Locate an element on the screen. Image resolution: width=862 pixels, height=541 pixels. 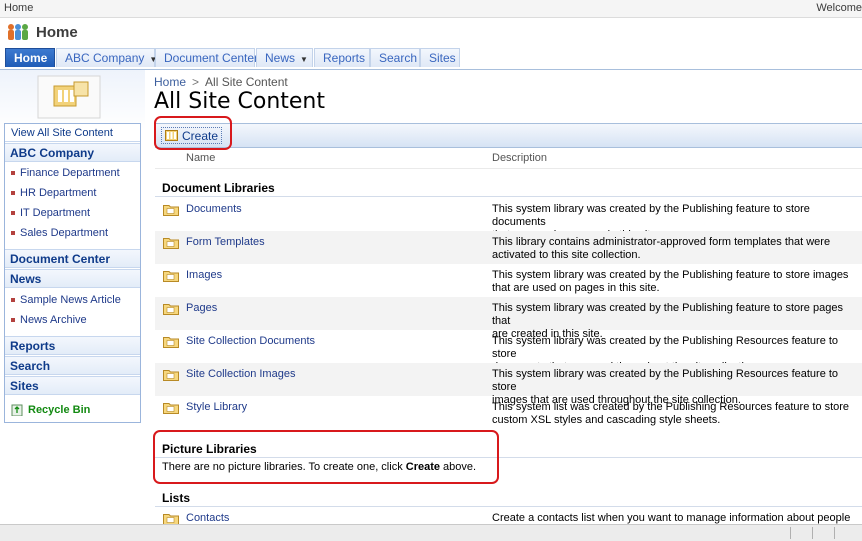
column-header-description: Description is located at coordinates (520, 158).